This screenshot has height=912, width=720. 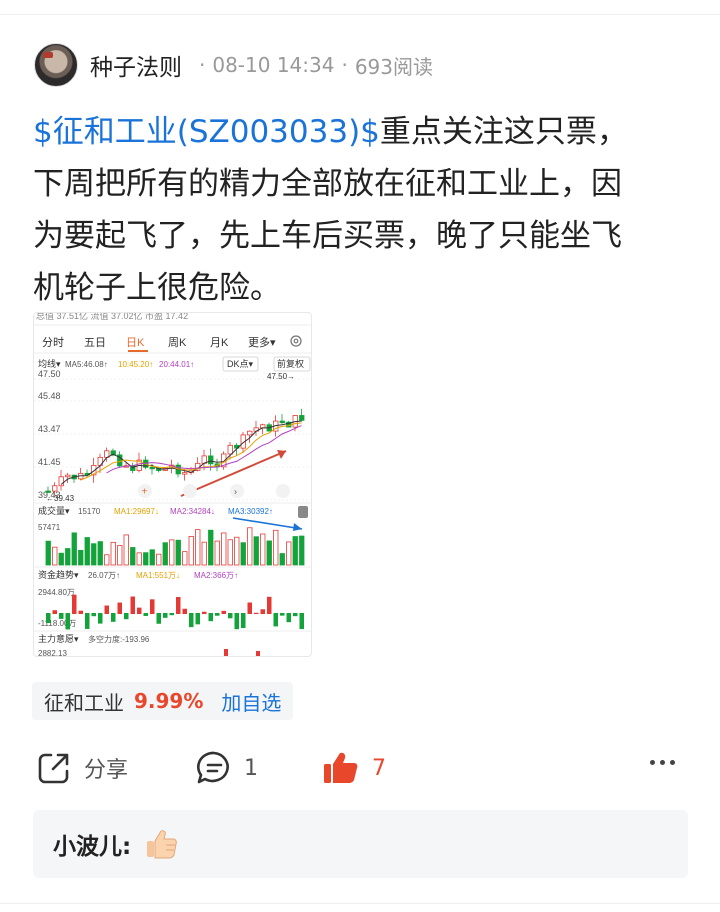 I want to click on comment-button: 1, so click(x=227, y=768).